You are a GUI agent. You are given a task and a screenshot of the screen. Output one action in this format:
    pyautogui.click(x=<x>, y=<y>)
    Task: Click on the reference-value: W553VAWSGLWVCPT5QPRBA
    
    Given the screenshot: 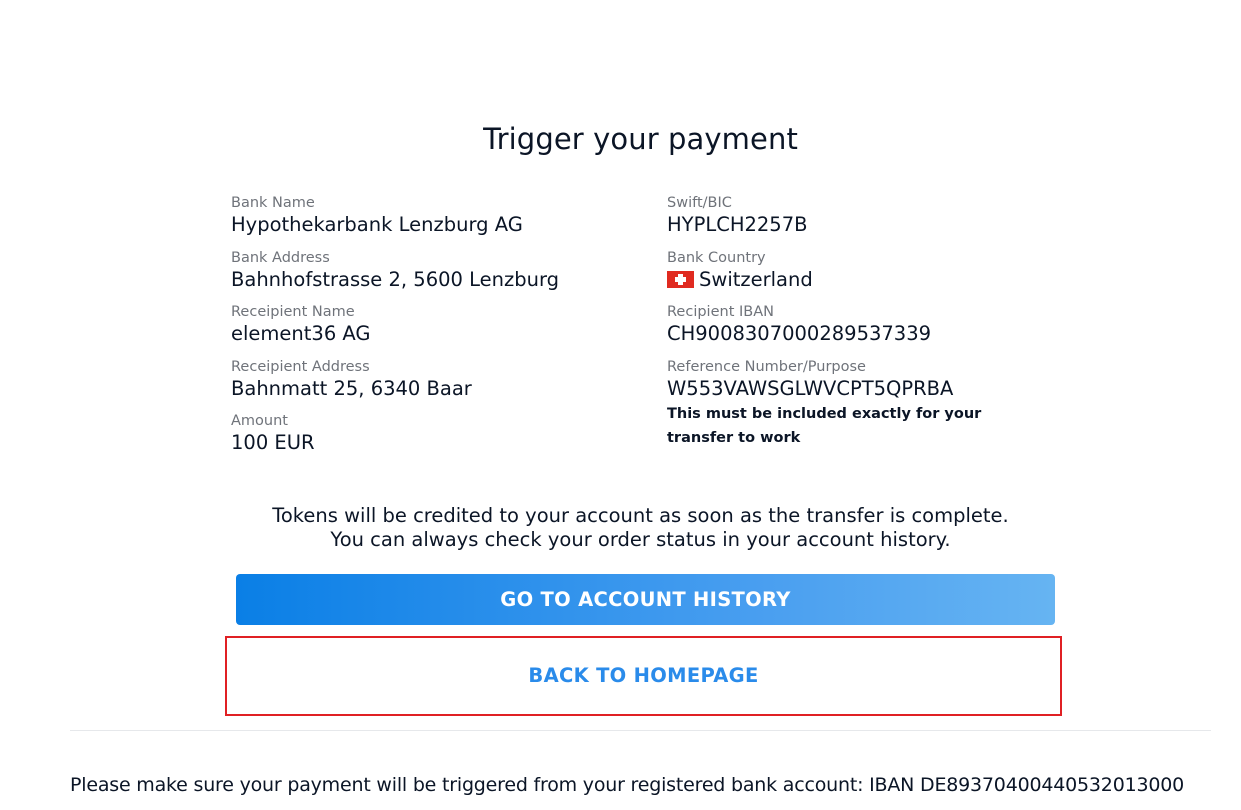 What is the action you would take?
    pyautogui.click(x=810, y=388)
    